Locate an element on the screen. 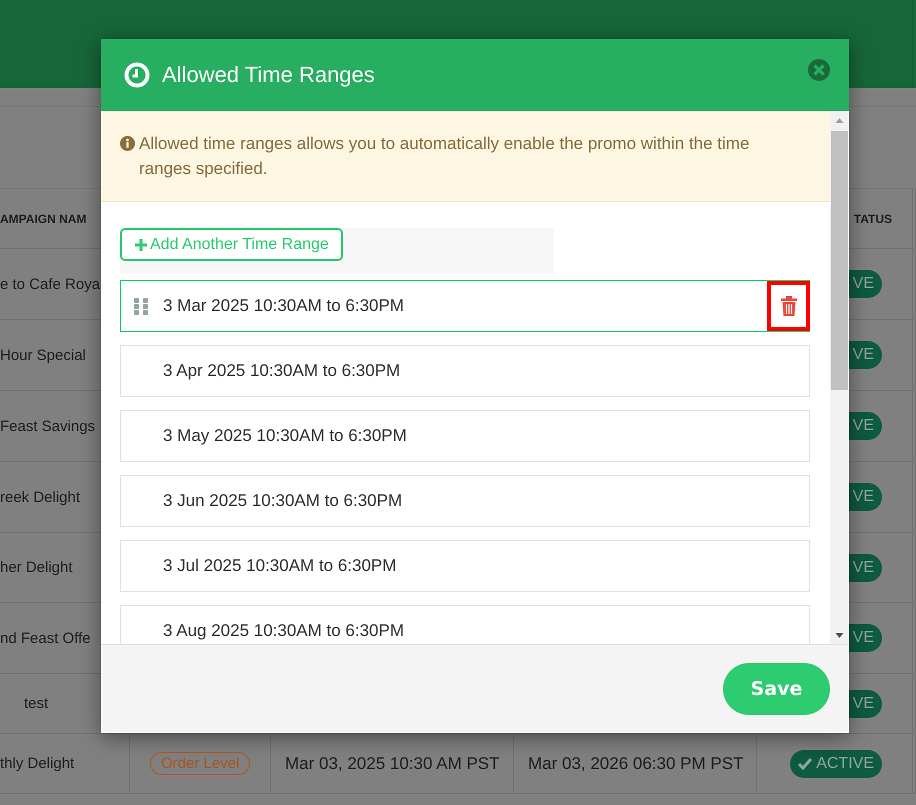 Image resolution: width=916 pixels, height=805 pixels. start-date: Mar 03, 2025 10:30 AM PST is located at coordinates (392, 764).